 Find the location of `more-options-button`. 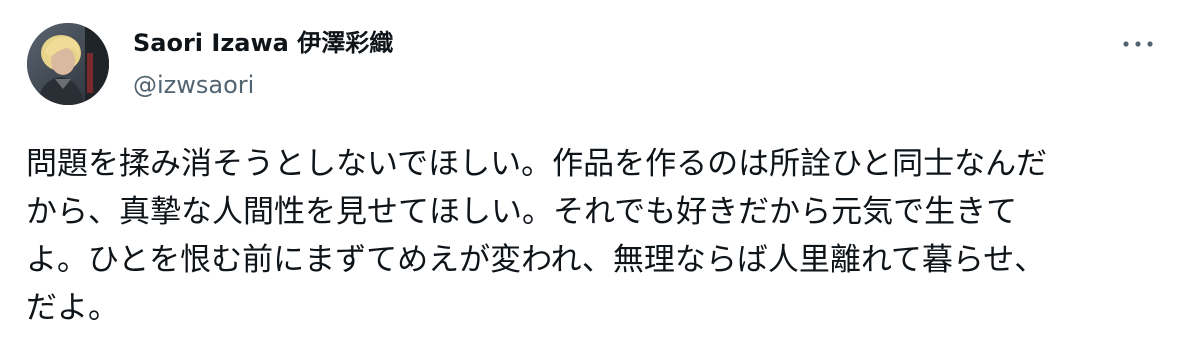

more-options-button is located at coordinates (1138, 44).